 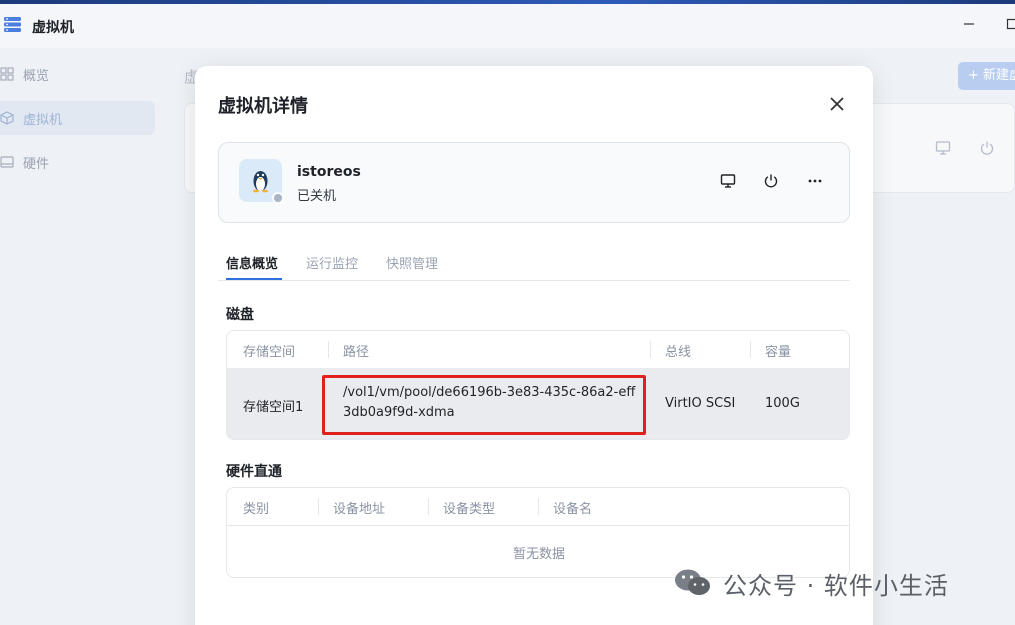 I want to click on new-vm-button: + 新建虚, so click(x=986, y=76).